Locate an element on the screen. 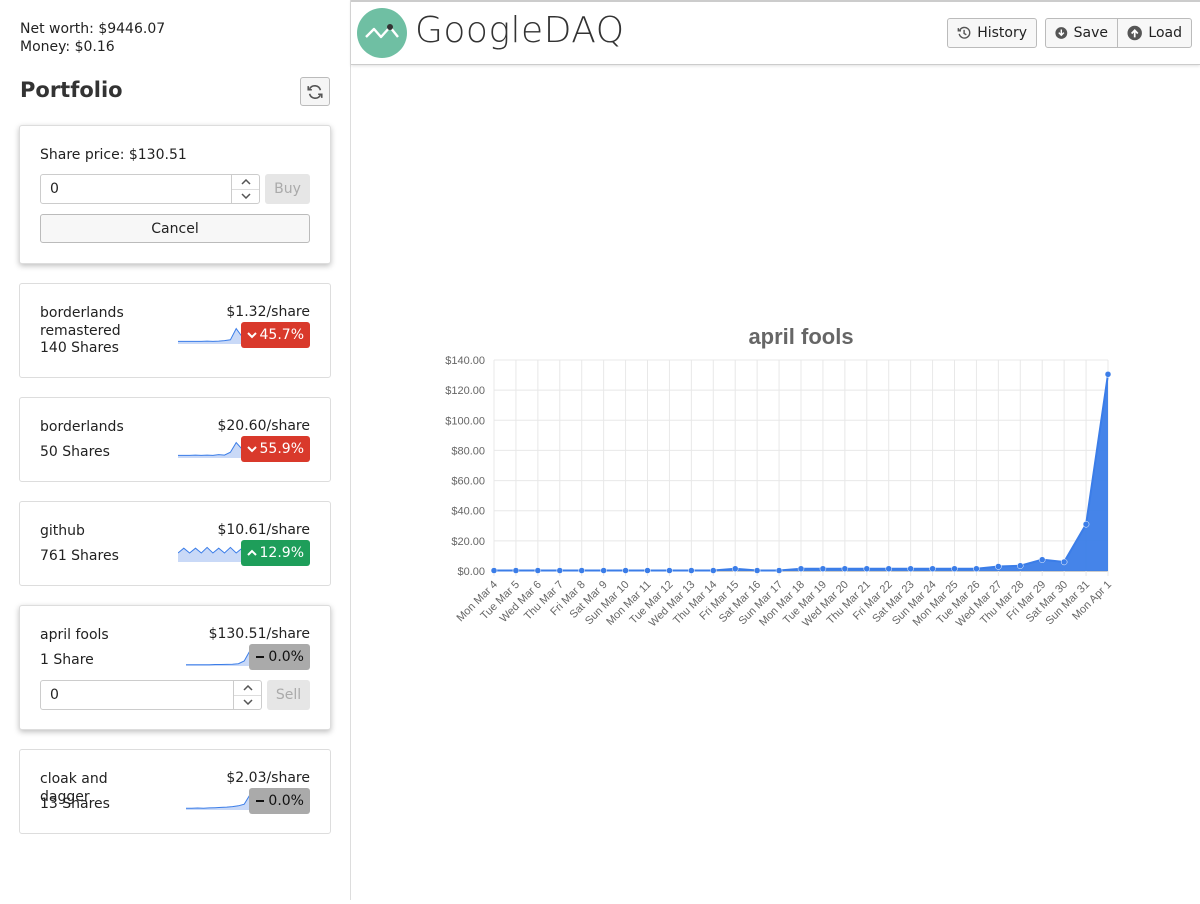 This screenshot has height=904, width=1200. stock-price: $1.32/share is located at coordinates (268, 312).